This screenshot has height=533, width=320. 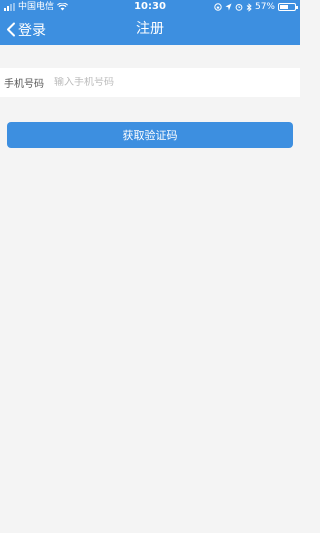 What do you see at coordinates (239, 7) in the screenshot?
I see `alarm-icon` at bounding box center [239, 7].